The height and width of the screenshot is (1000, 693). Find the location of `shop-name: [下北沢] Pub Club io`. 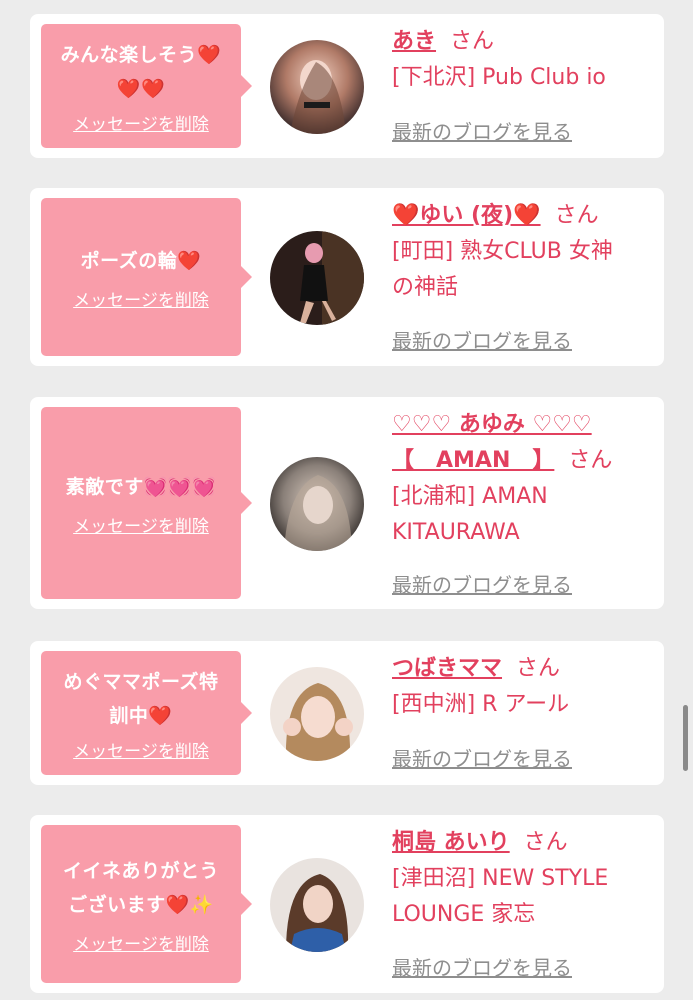

shop-name: [下北沢] Pub Club io is located at coordinates (499, 77).